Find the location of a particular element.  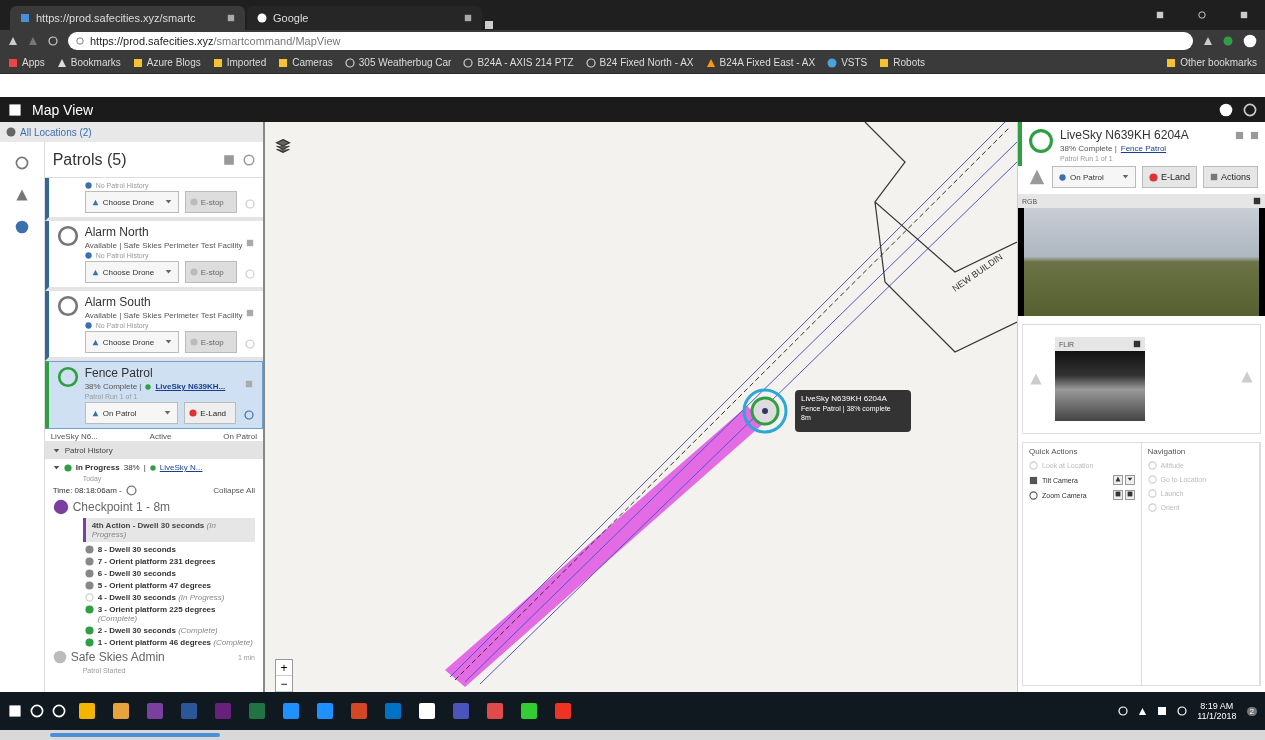

extension-icon is located at coordinates (1228, 41).